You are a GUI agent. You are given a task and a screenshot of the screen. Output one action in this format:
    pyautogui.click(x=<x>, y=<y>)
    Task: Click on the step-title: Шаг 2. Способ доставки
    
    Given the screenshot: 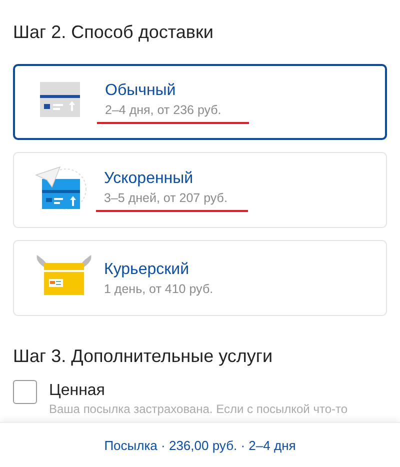 What is the action you would take?
    pyautogui.click(x=113, y=32)
    